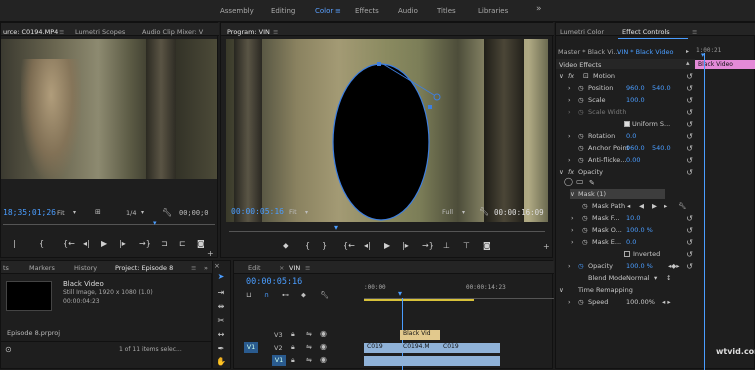  What do you see at coordinates (182, 244) in the screenshot?
I see `overwrite-icon: ⊏` at bounding box center [182, 244].